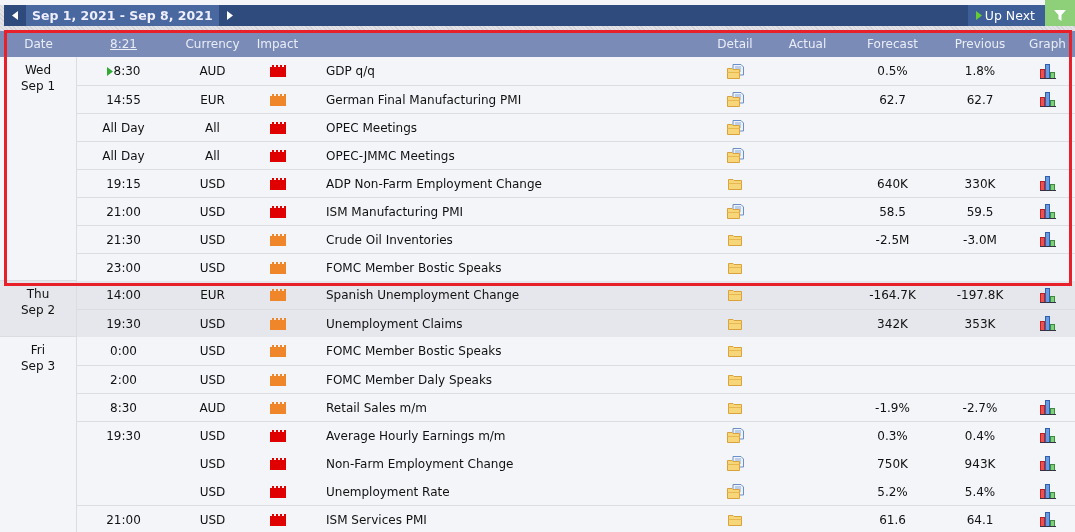  What do you see at coordinates (277, 44) in the screenshot?
I see `column-header: Impact` at bounding box center [277, 44].